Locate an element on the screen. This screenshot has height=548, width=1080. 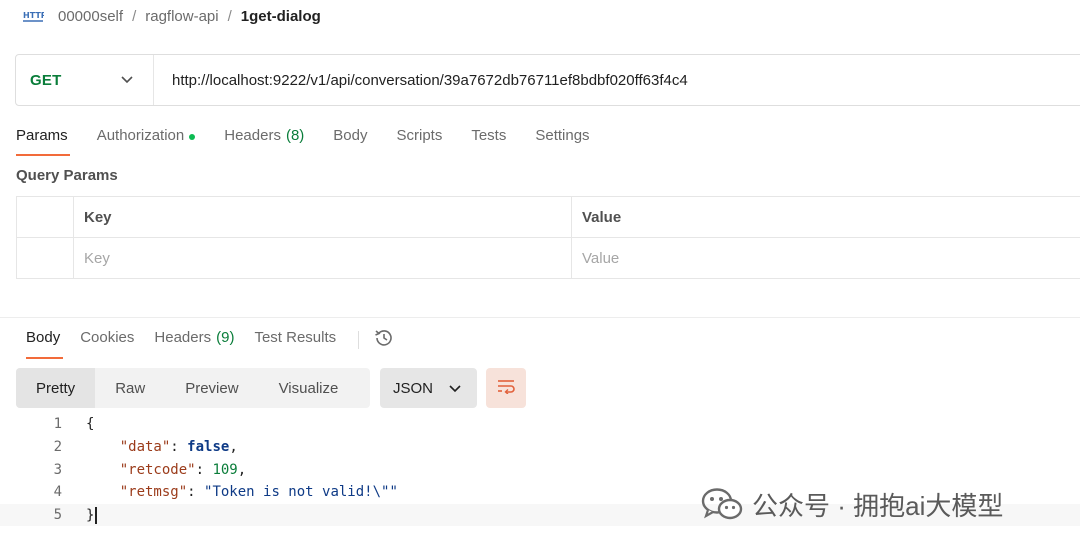
params-table: Key Value Key Value is located at coordinates (548, 237).